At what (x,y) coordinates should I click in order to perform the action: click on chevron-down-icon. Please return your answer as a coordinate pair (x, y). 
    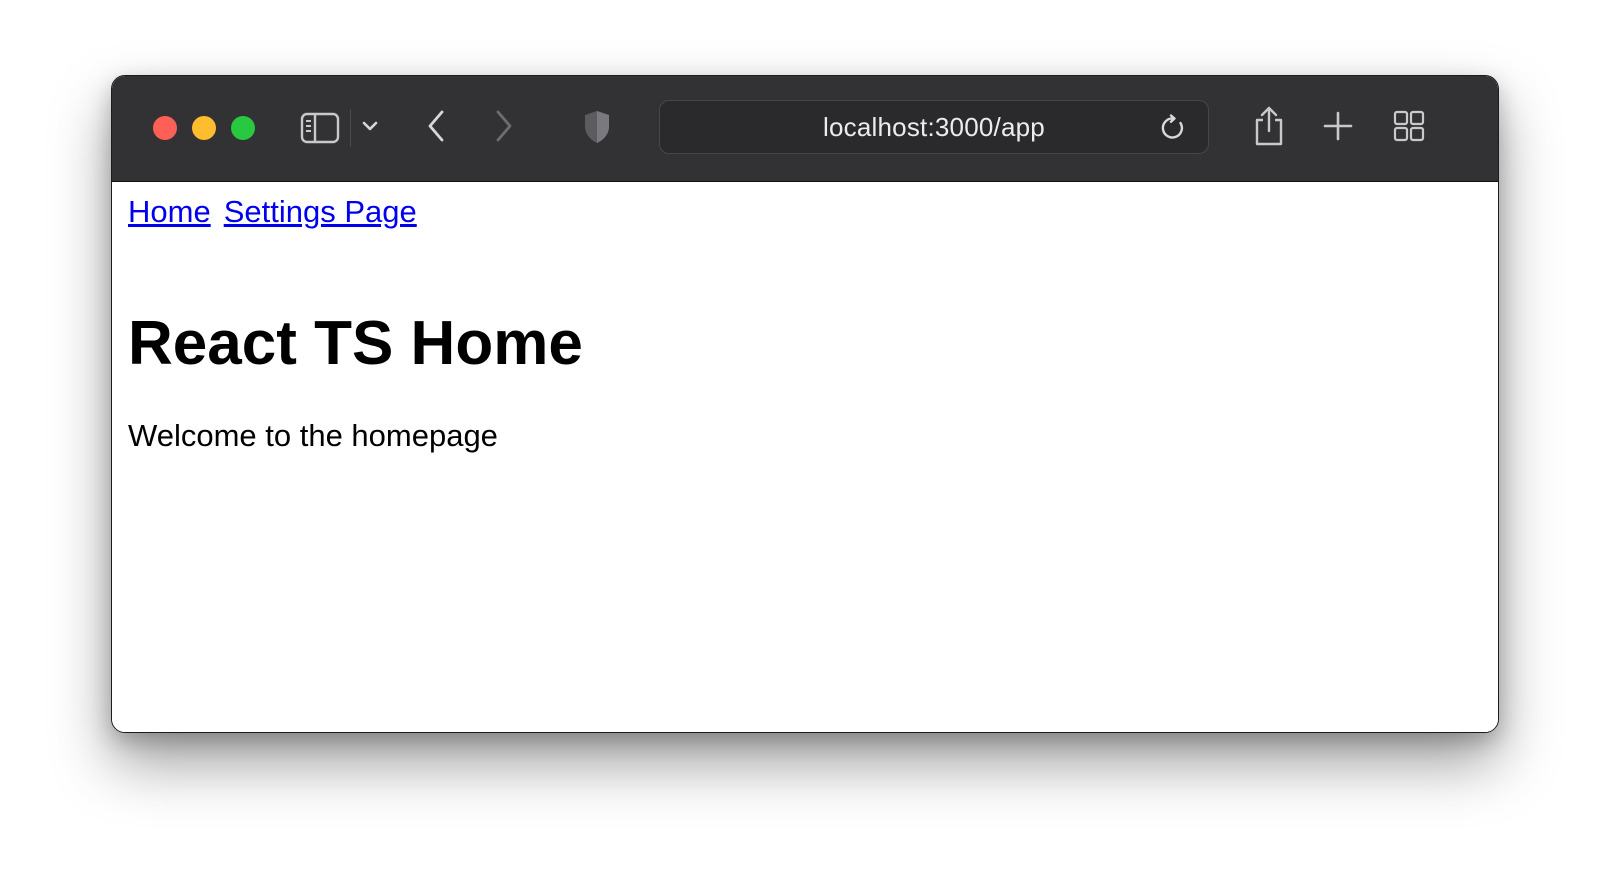
    Looking at the image, I should click on (370, 126).